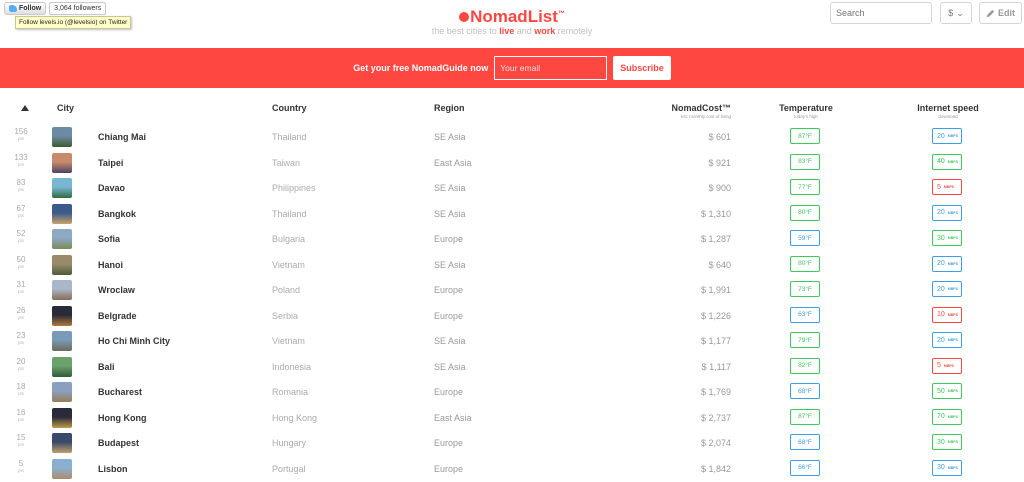  What do you see at coordinates (956, 13) in the screenshot?
I see `currency-select: $ ⌄` at bounding box center [956, 13].